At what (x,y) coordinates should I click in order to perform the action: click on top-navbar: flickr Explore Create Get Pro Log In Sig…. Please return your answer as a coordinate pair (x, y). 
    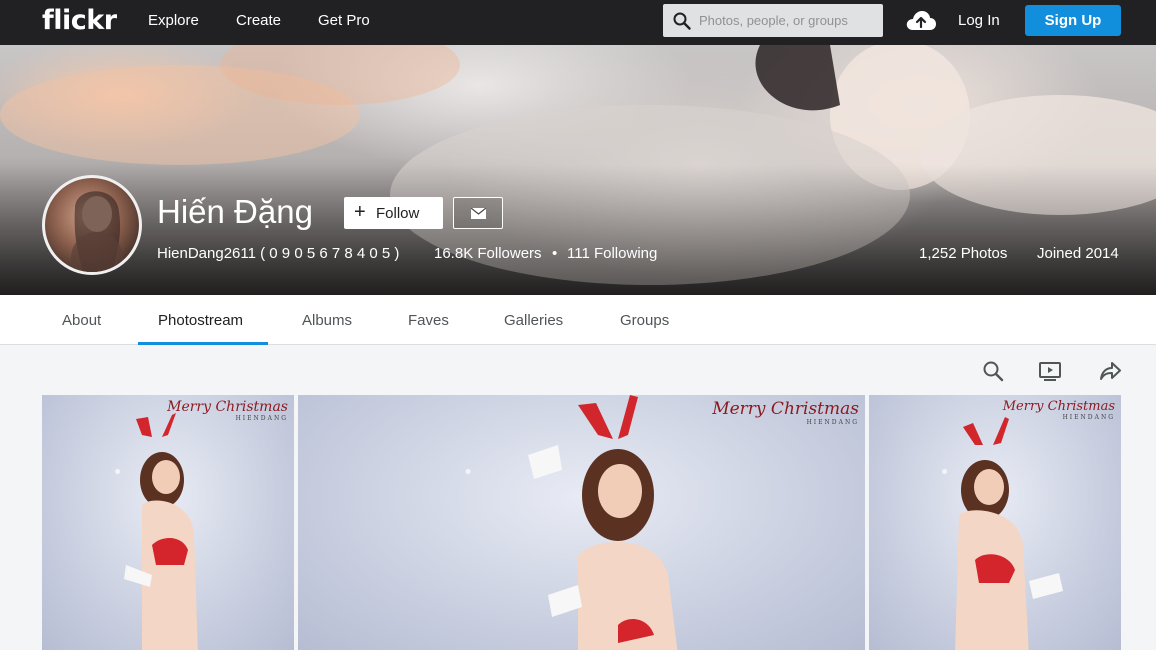
    Looking at the image, I should click on (578, 22).